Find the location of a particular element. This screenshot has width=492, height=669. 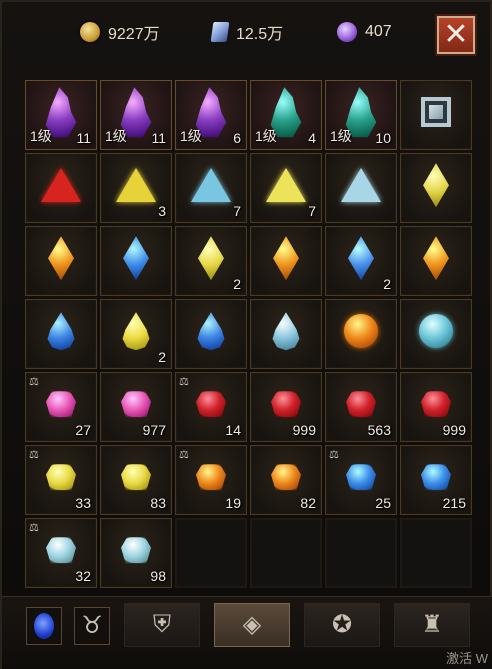

item-count: 19 is located at coordinates (233, 503).